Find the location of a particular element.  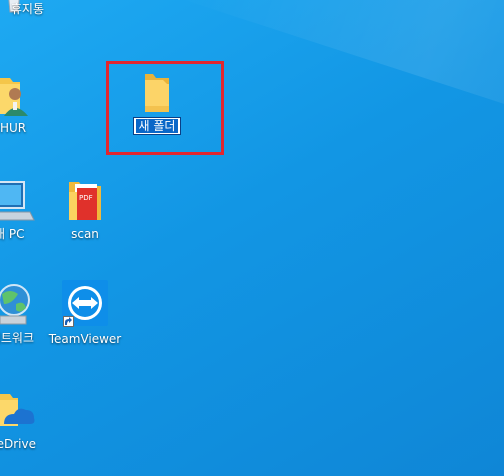

desktop-icon-label: TeamViewer is located at coordinates (85, 339).